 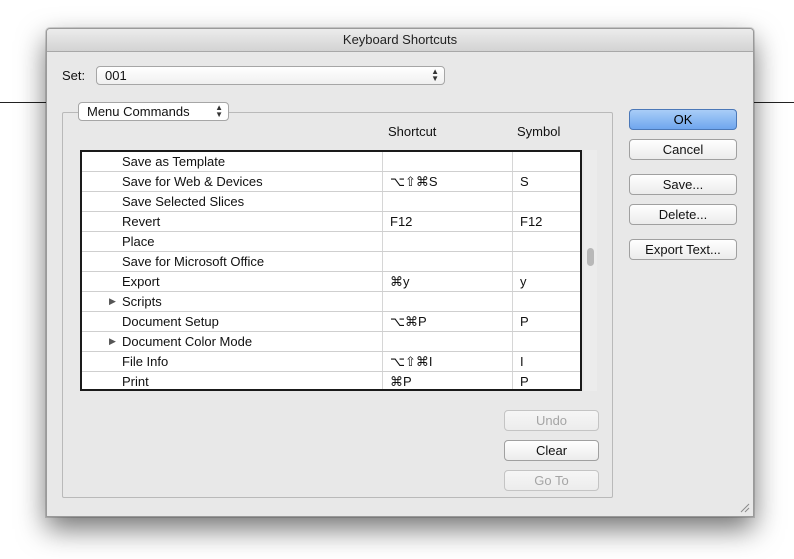 What do you see at coordinates (400, 281) in the screenshot?
I see `shortcut-value: ⌘y` at bounding box center [400, 281].